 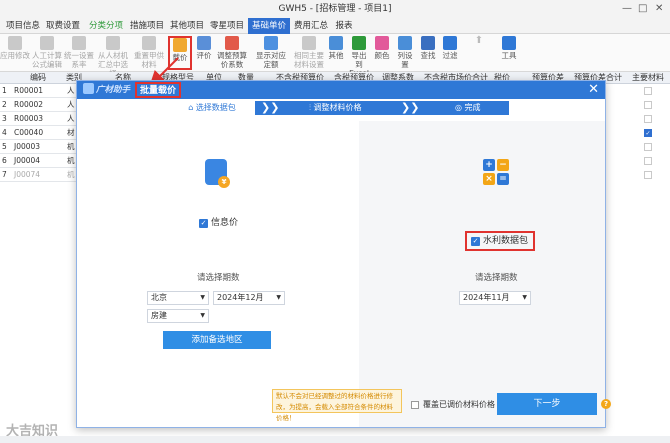 I want to click on table-row: 5 J00003 机, so click(x=40, y=147).